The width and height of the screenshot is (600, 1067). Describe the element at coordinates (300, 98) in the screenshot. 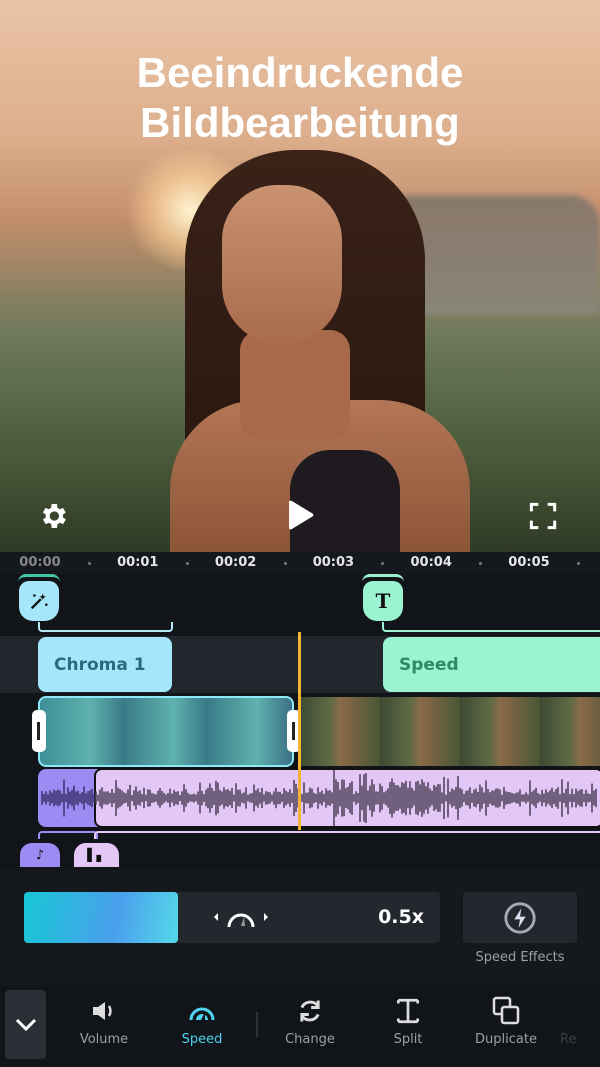

I see `promo-title: Beeindruckende Bildbearbeitung` at that location.